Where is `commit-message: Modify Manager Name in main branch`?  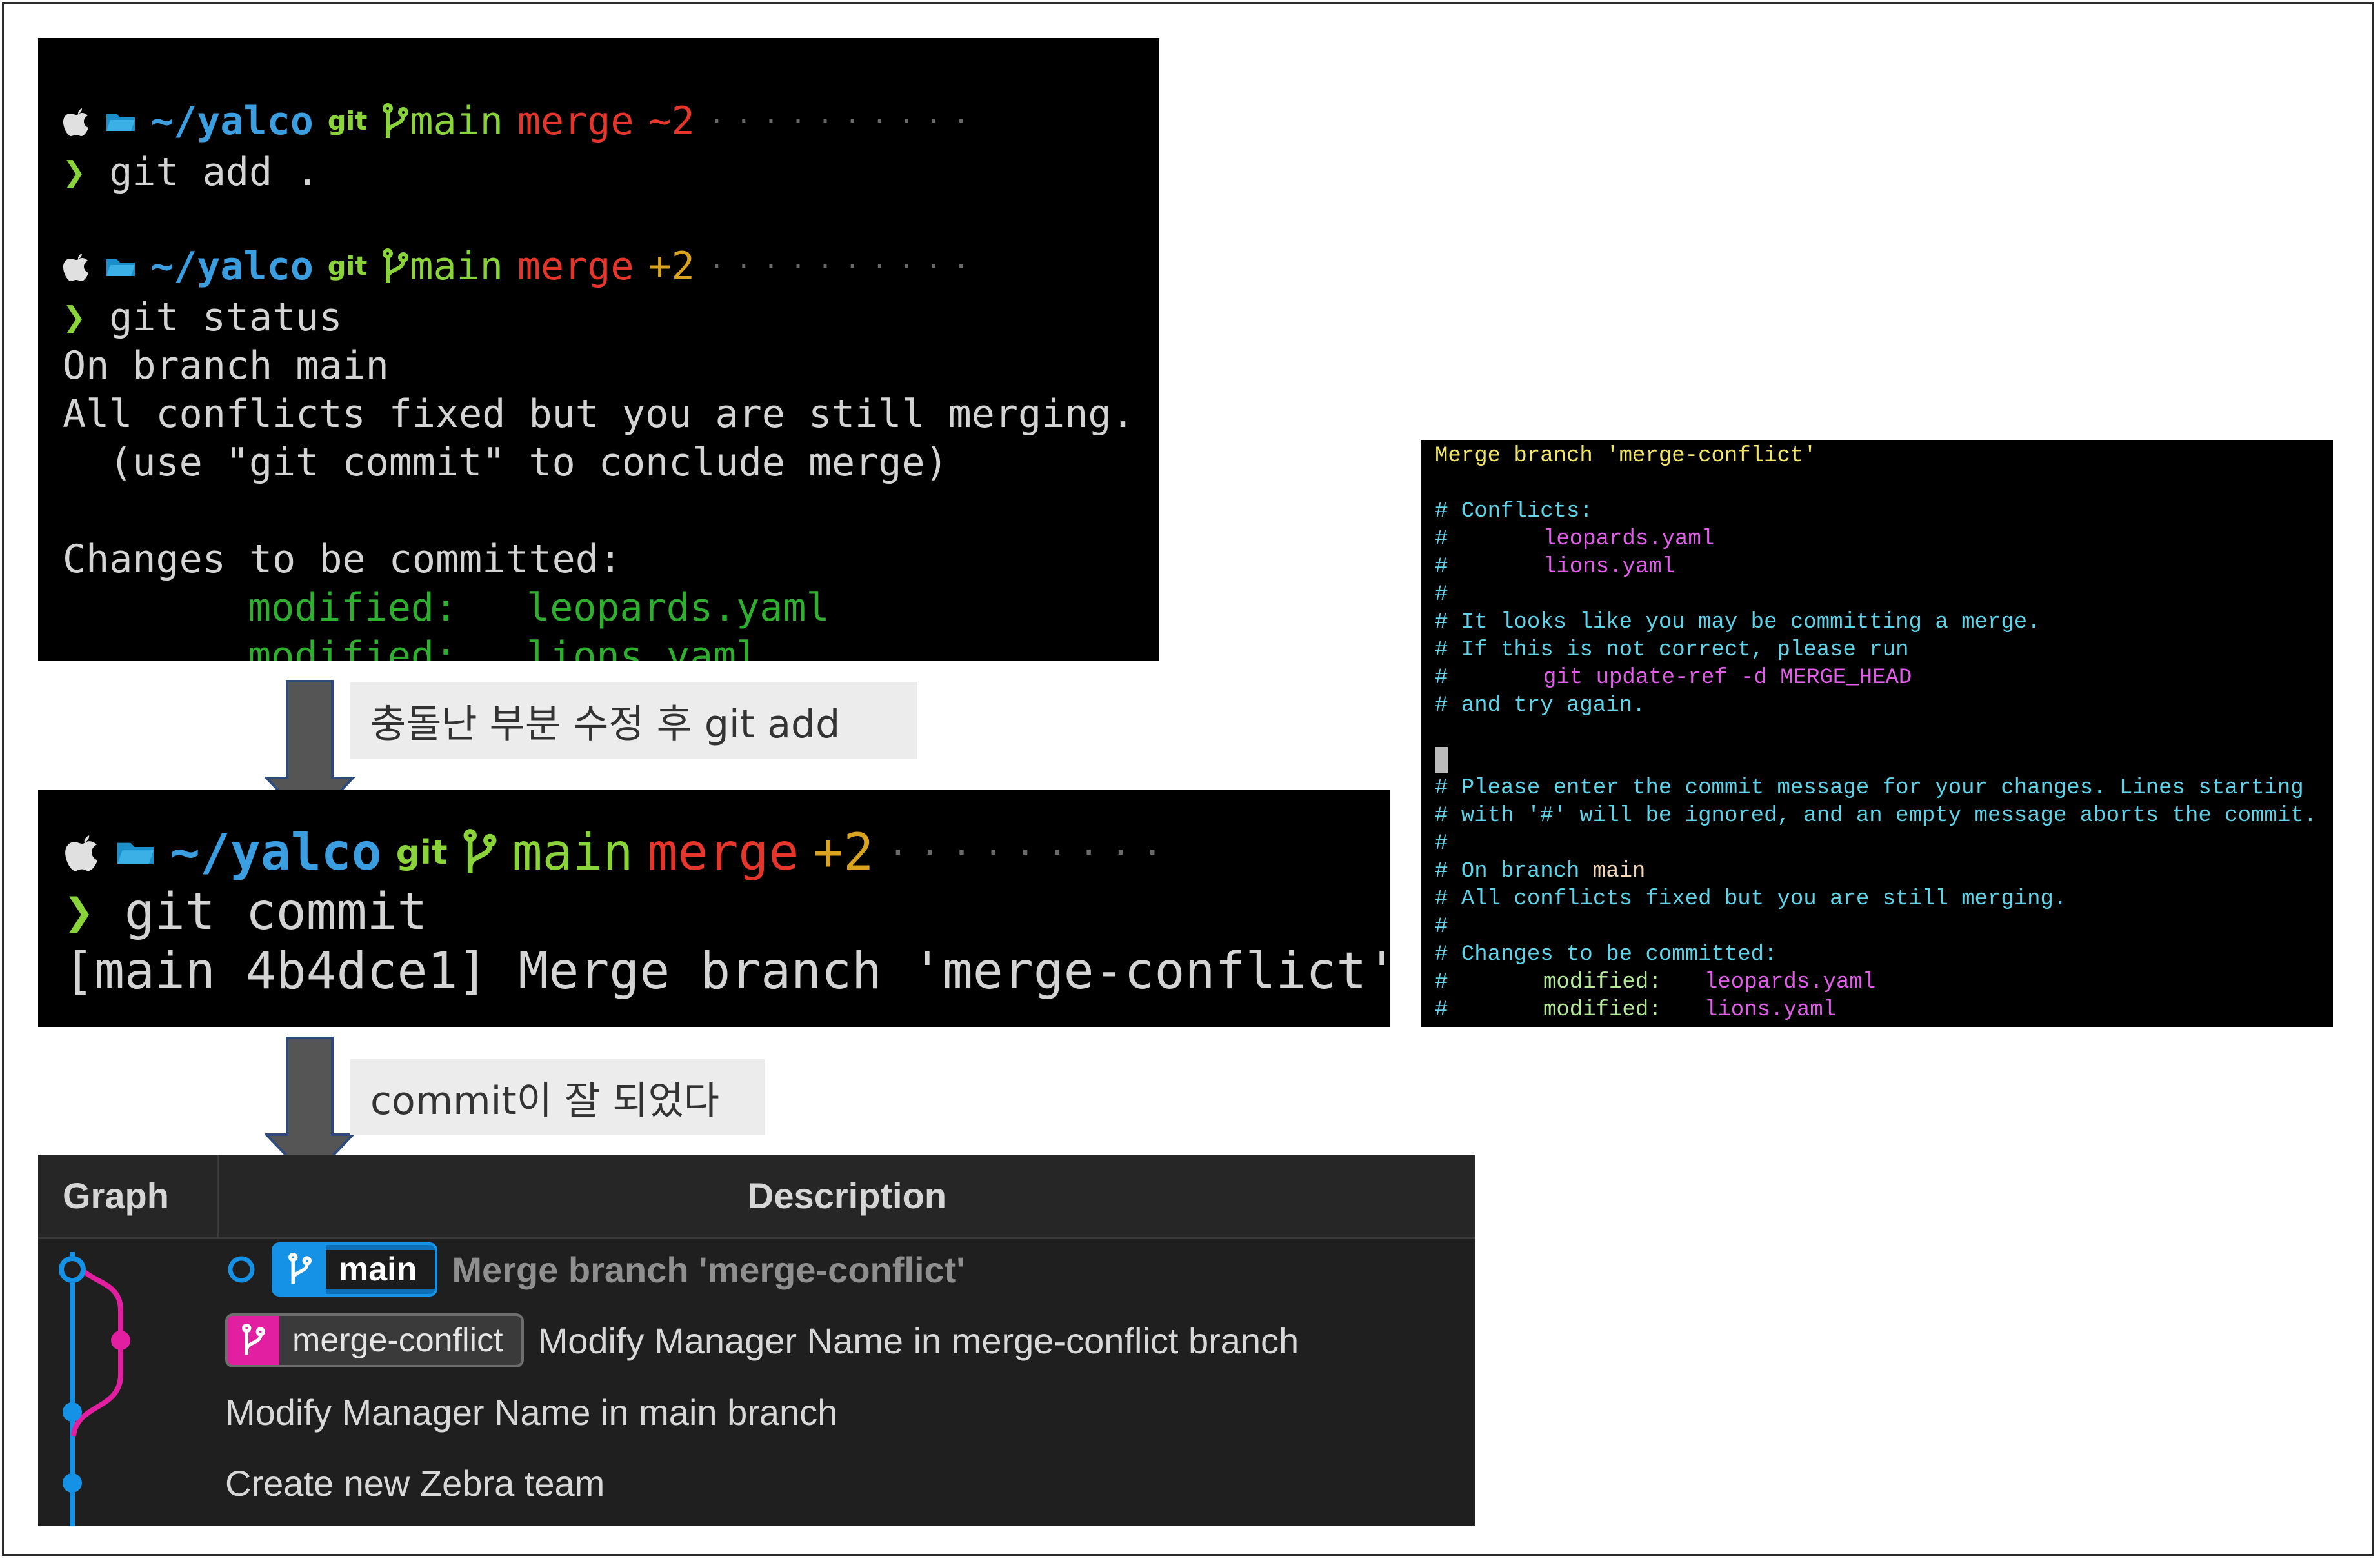
commit-message: Modify Manager Name in main branch is located at coordinates (531, 1412).